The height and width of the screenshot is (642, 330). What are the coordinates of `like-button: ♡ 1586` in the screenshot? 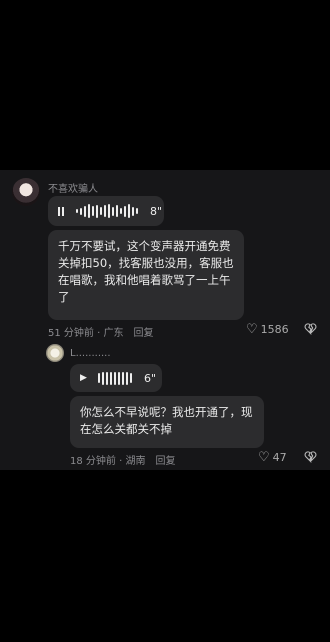 It's located at (267, 329).